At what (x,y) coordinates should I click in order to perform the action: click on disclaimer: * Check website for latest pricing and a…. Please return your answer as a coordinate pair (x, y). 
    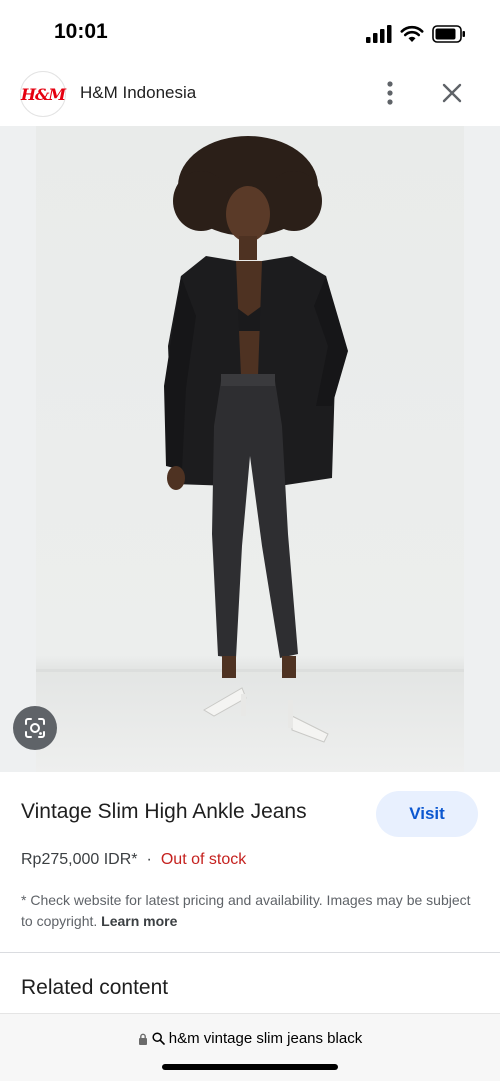
    Looking at the image, I should click on (251, 911).